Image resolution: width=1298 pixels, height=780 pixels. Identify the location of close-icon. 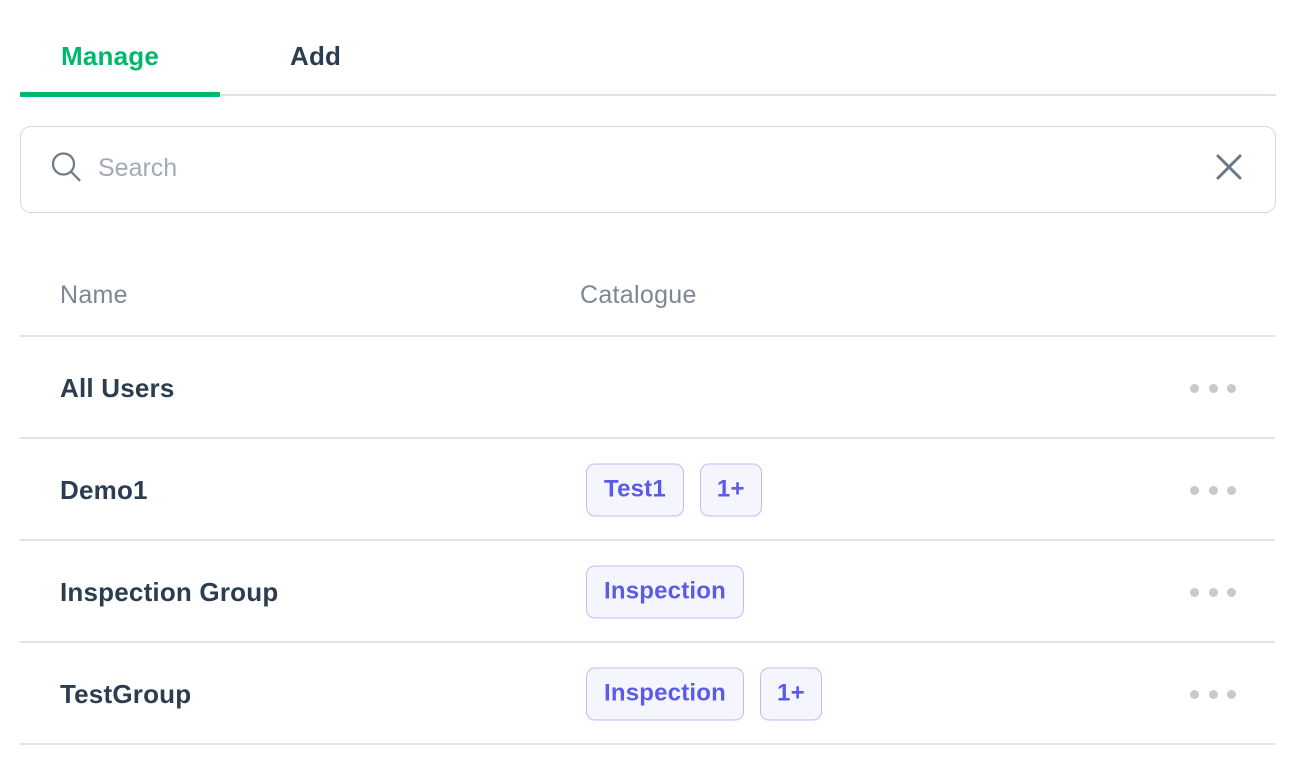
(1229, 167).